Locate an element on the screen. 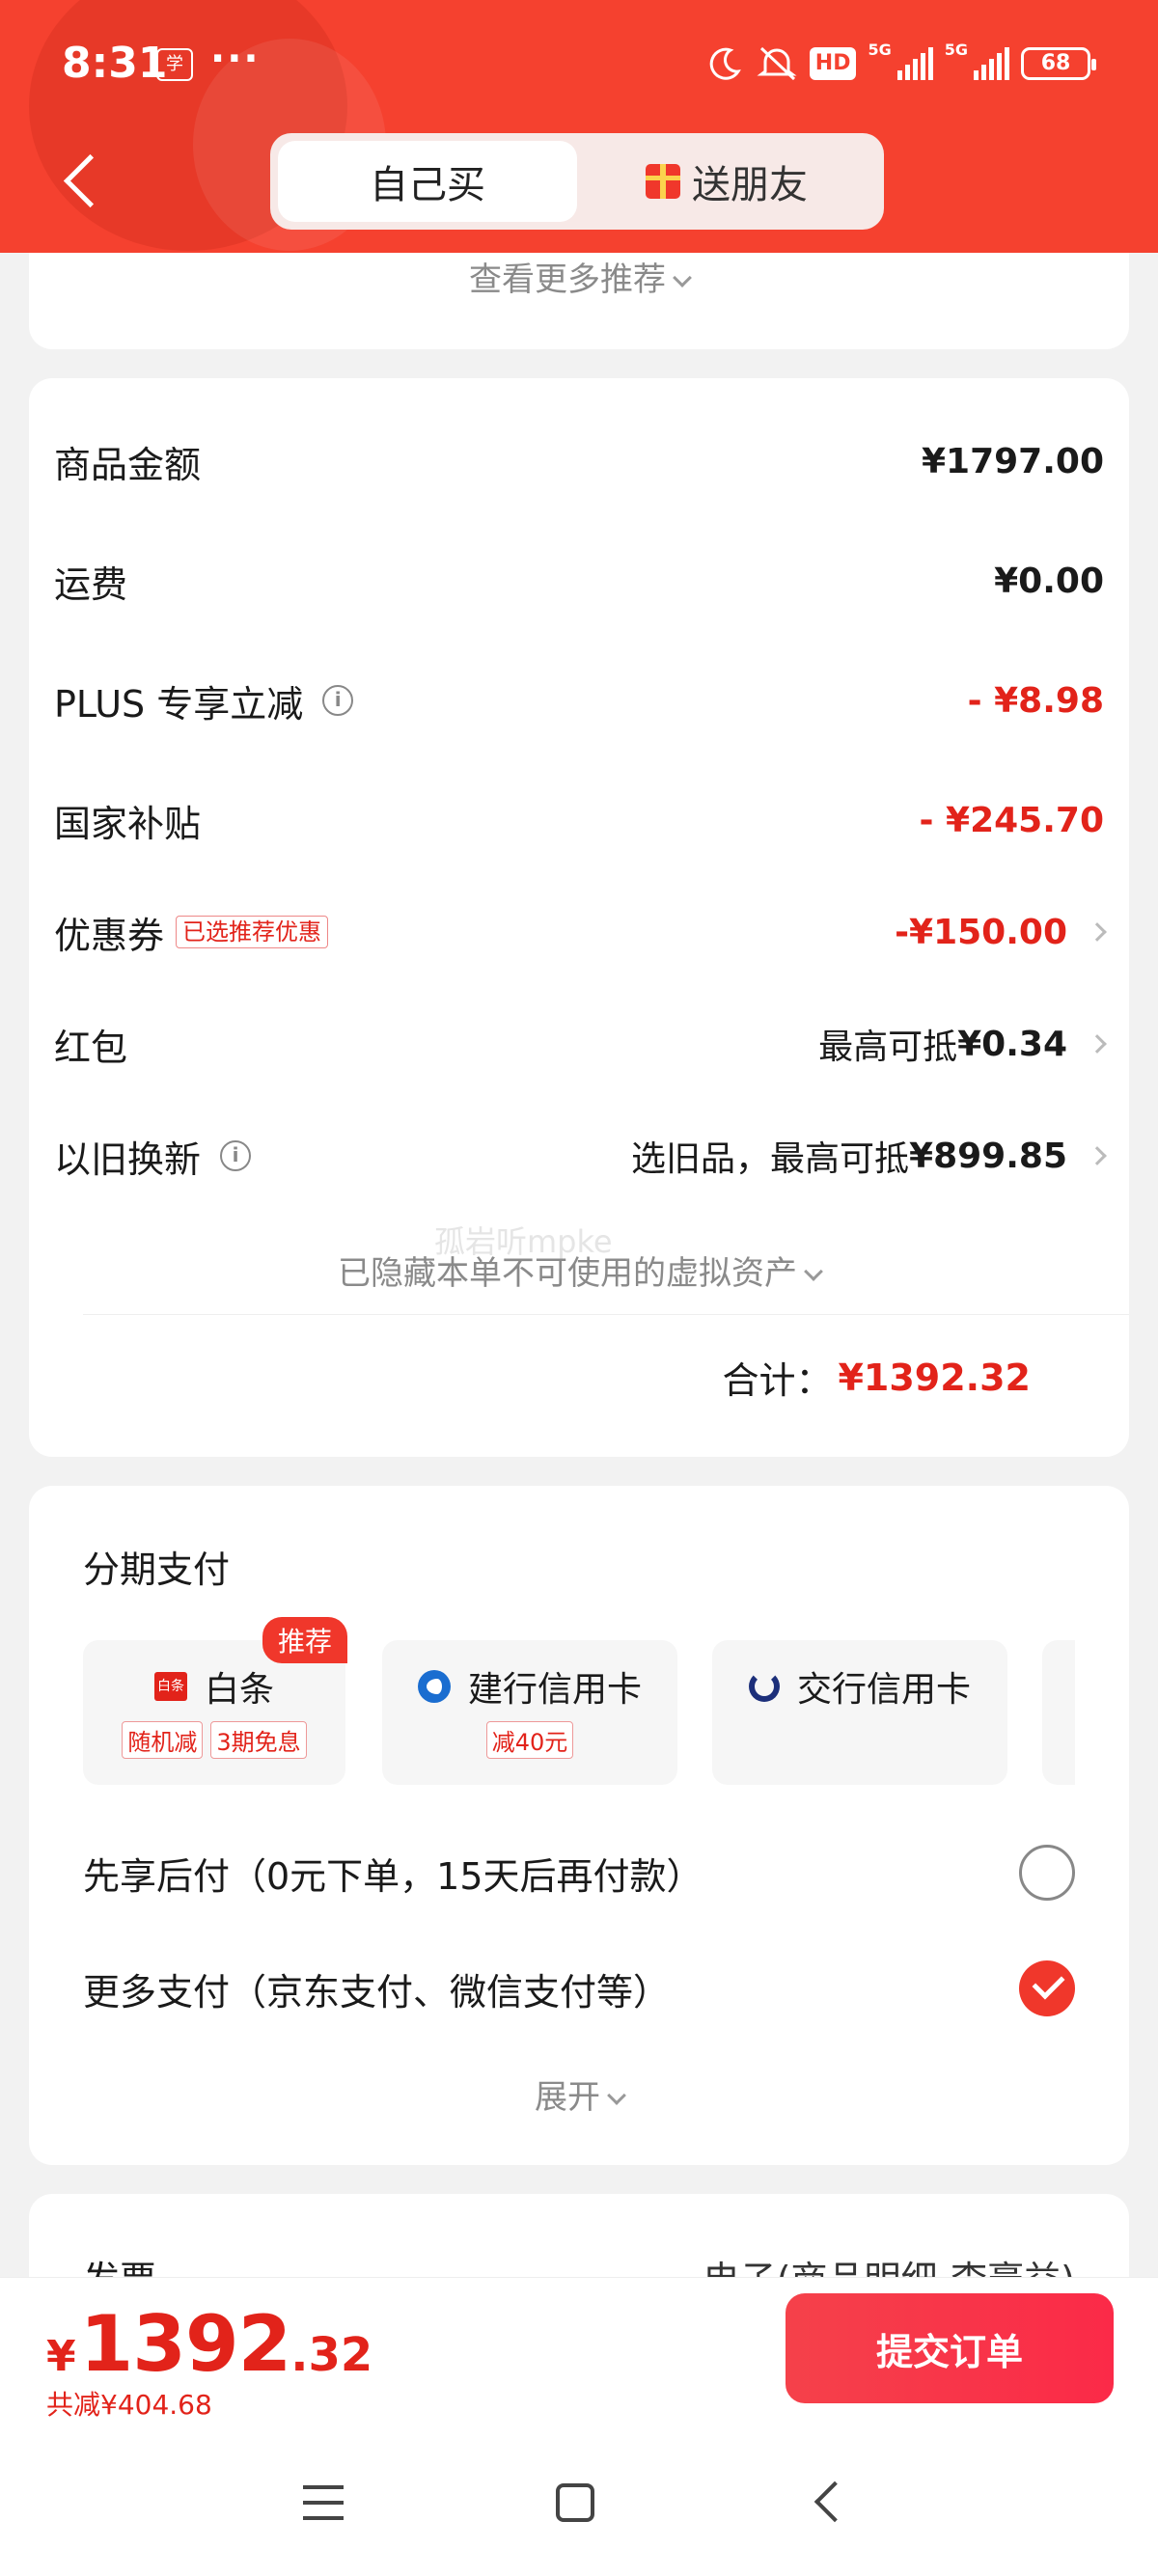 This screenshot has width=1158, height=2576. row-red-packet: 红包 最高可抵 ¥0.34 is located at coordinates (580, 1044).